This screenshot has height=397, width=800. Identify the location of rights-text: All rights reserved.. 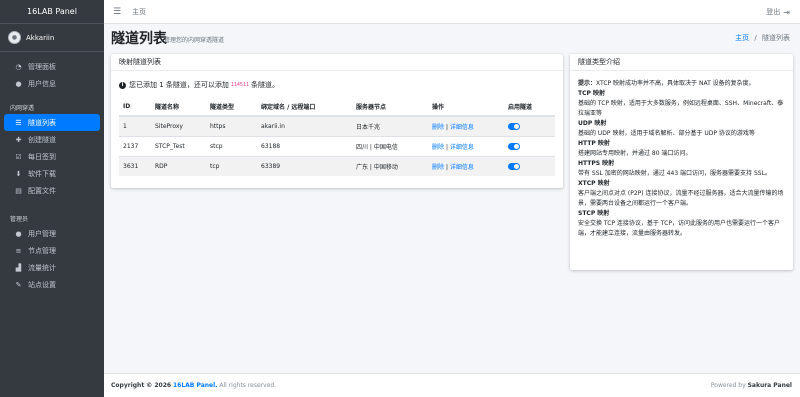
(248, 385).